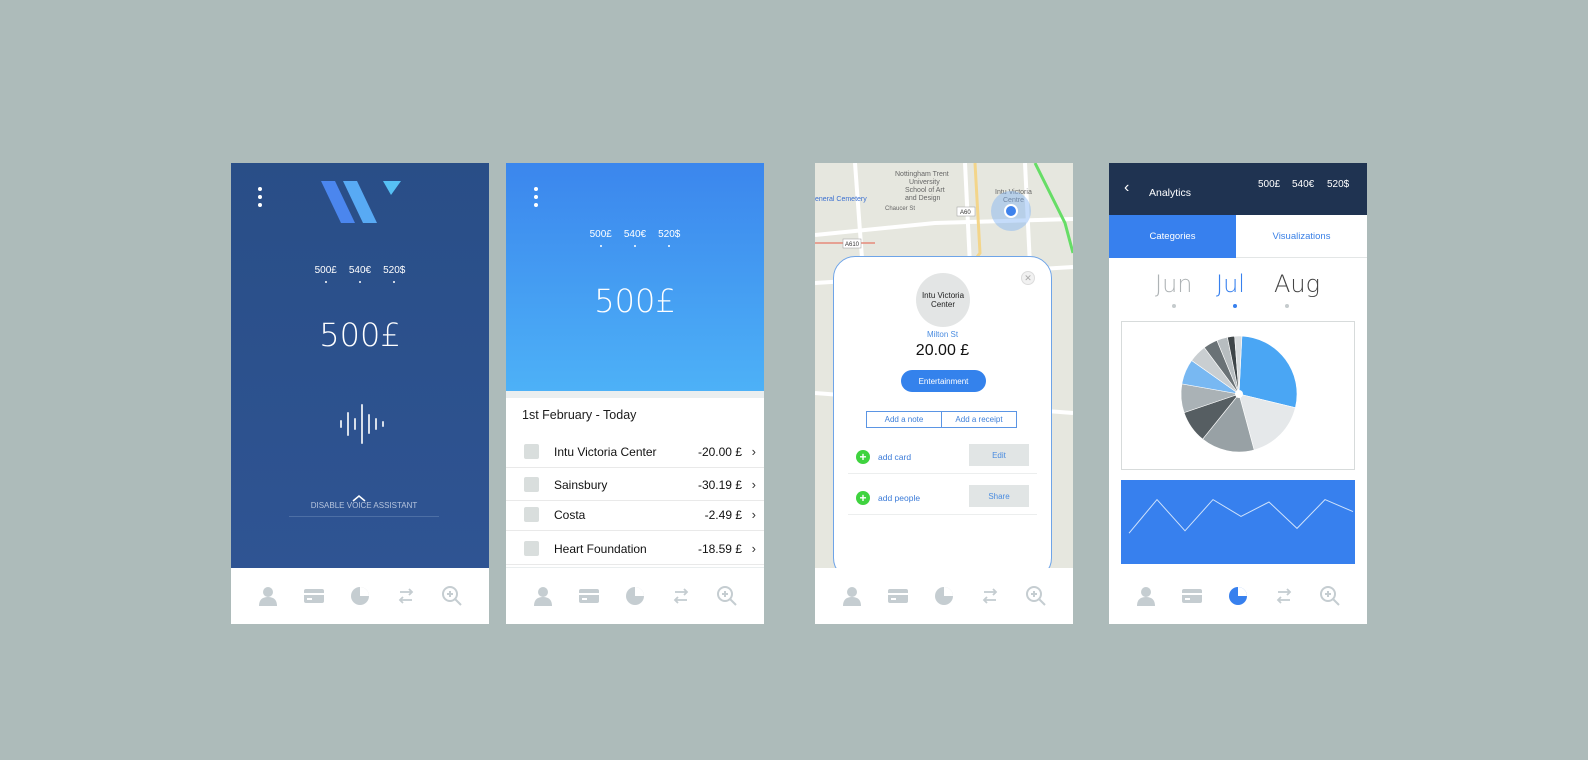 Image resolution: width=1588 pixels, height=760 pixels. Describe the element at coordinates (942, 350) in the screenshot. I see `transaction-amount: 20.00 £` at that location.